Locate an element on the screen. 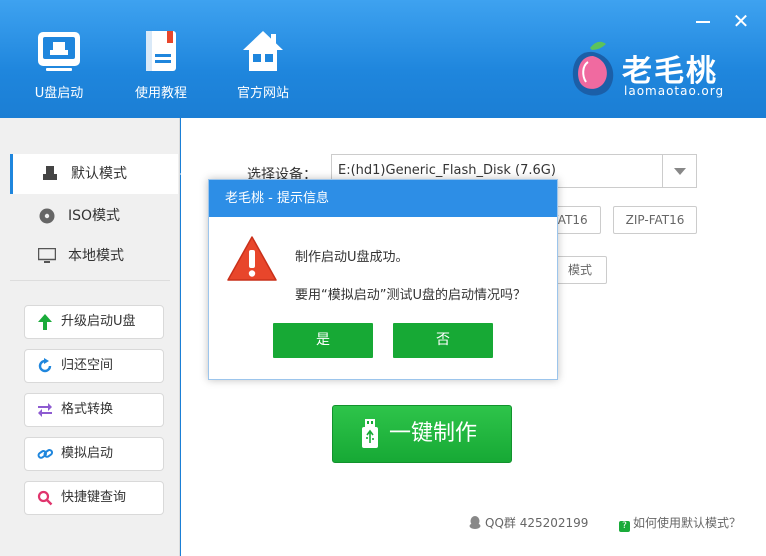  yes-button: 是 is located at coordinates (323, 340).